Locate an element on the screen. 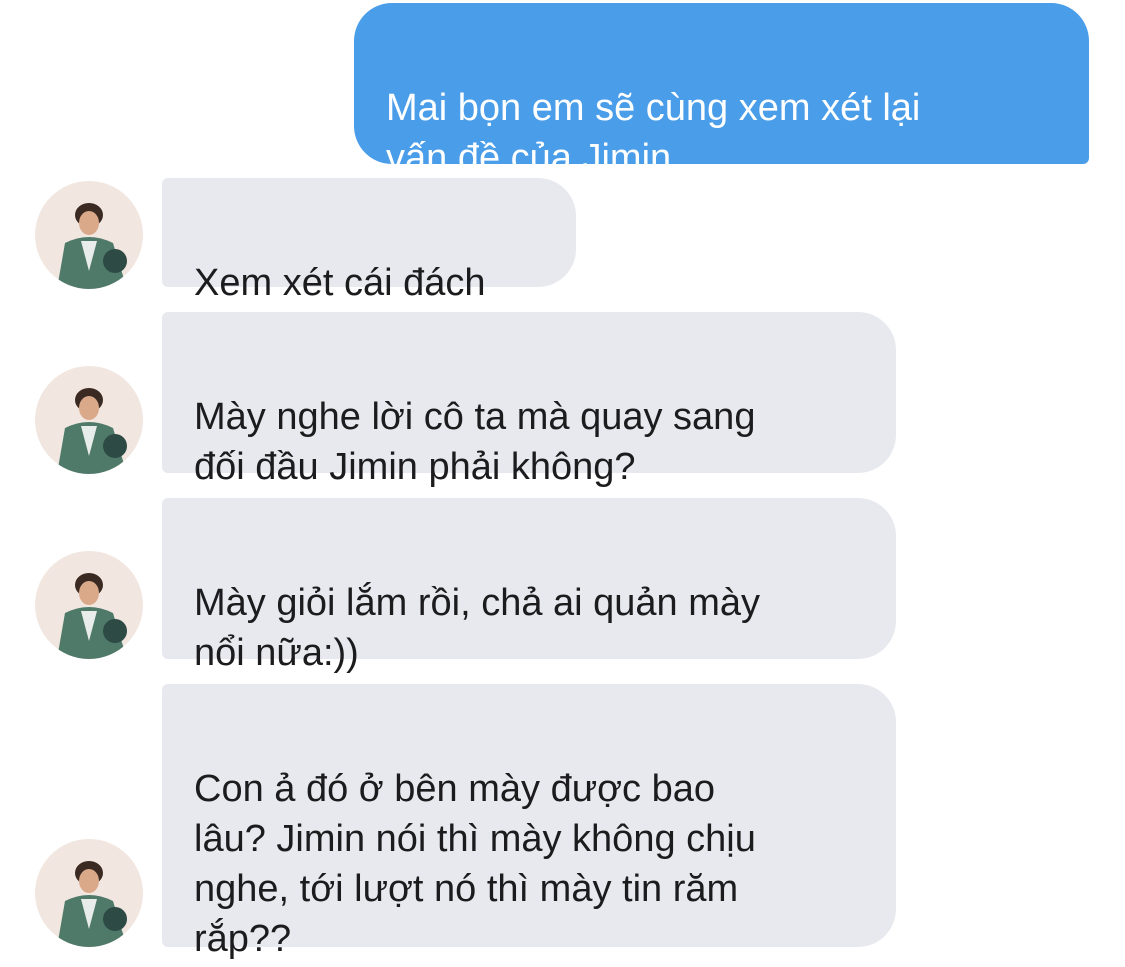 The image size is (1125, 967). incoming-message-bubble: Xem xét cái đách is located at coordinates (369, 241).